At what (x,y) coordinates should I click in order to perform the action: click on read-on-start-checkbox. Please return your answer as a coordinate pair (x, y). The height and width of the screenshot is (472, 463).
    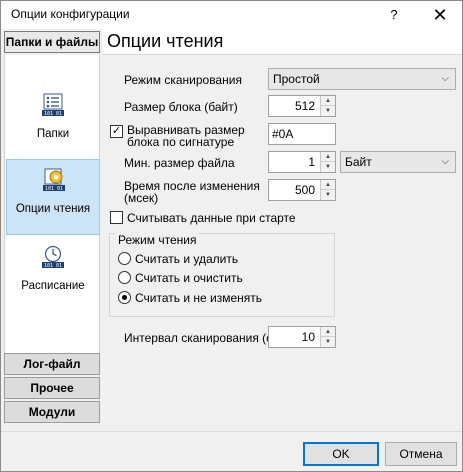
    Looking at the image, I should click on (116, 217).